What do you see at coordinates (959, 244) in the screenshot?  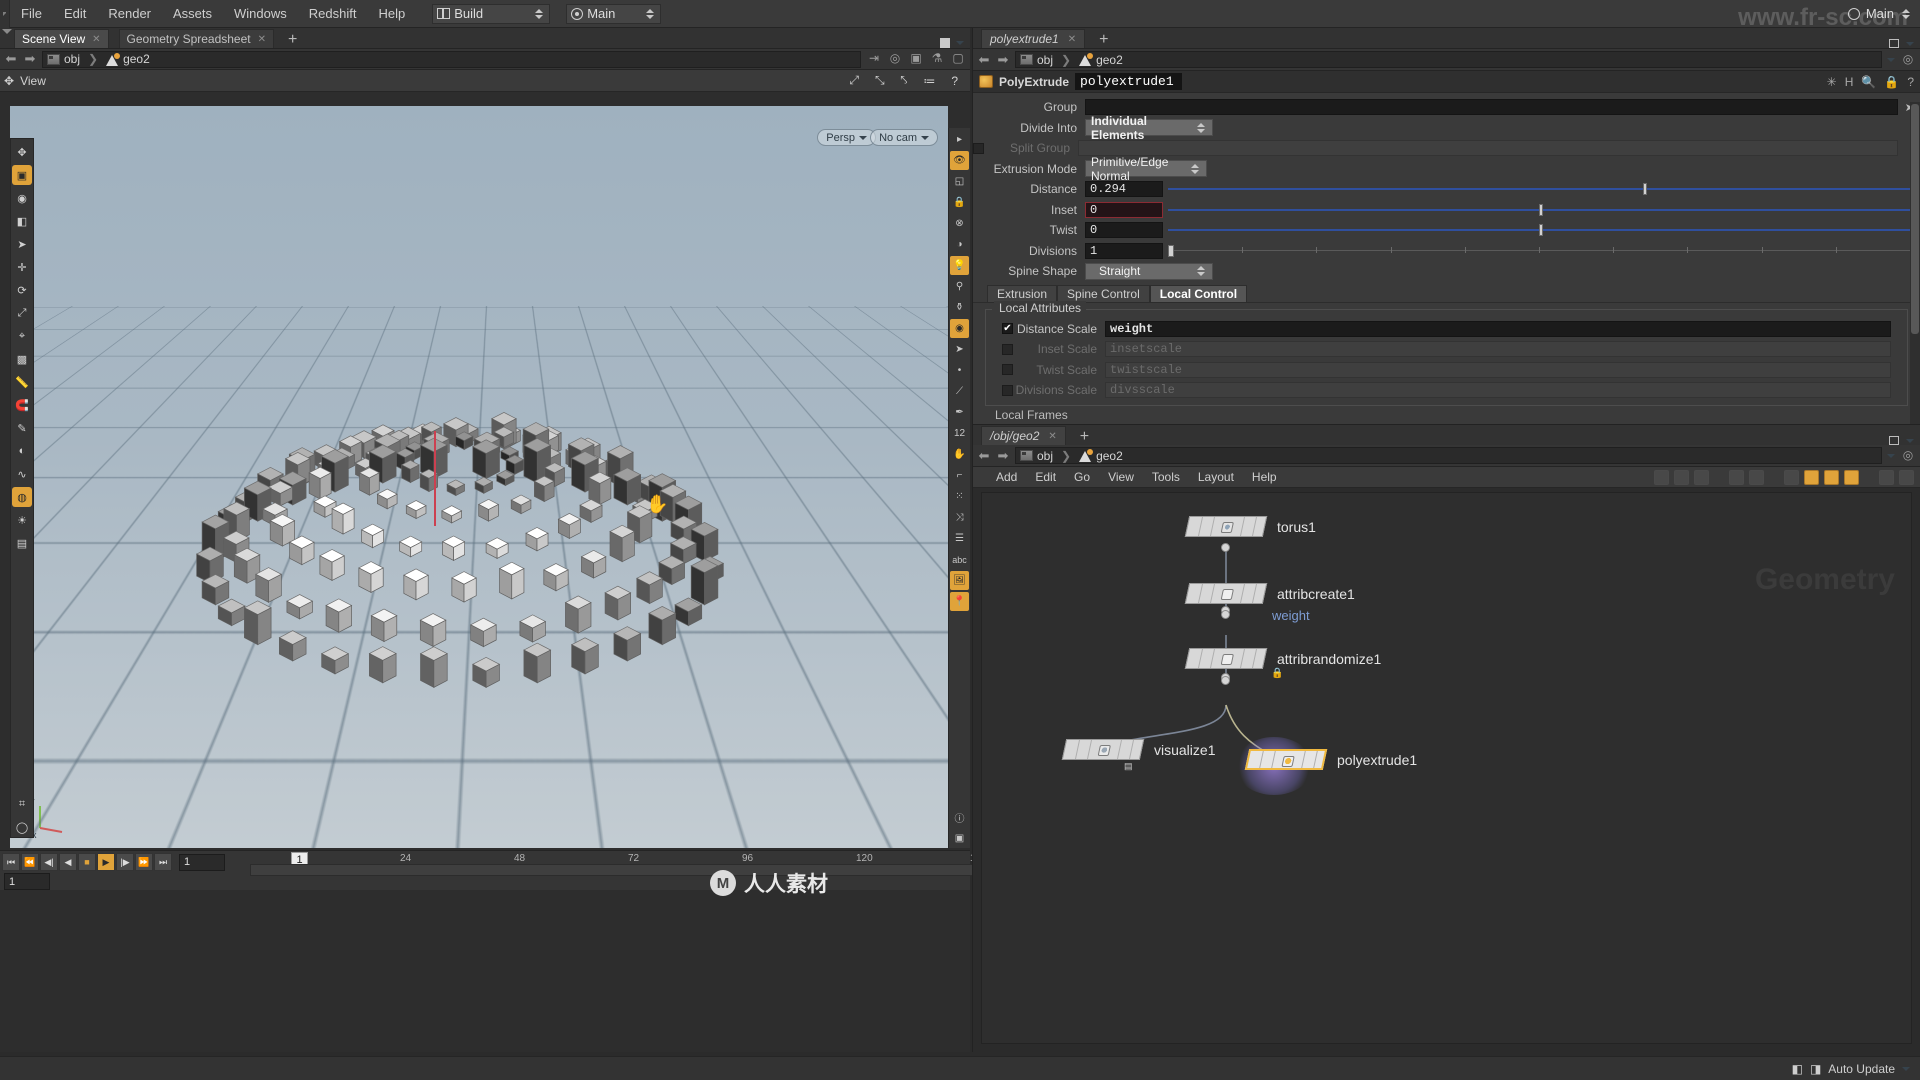 I see `shade-icon: ◑` at bounding box center [959, 244].